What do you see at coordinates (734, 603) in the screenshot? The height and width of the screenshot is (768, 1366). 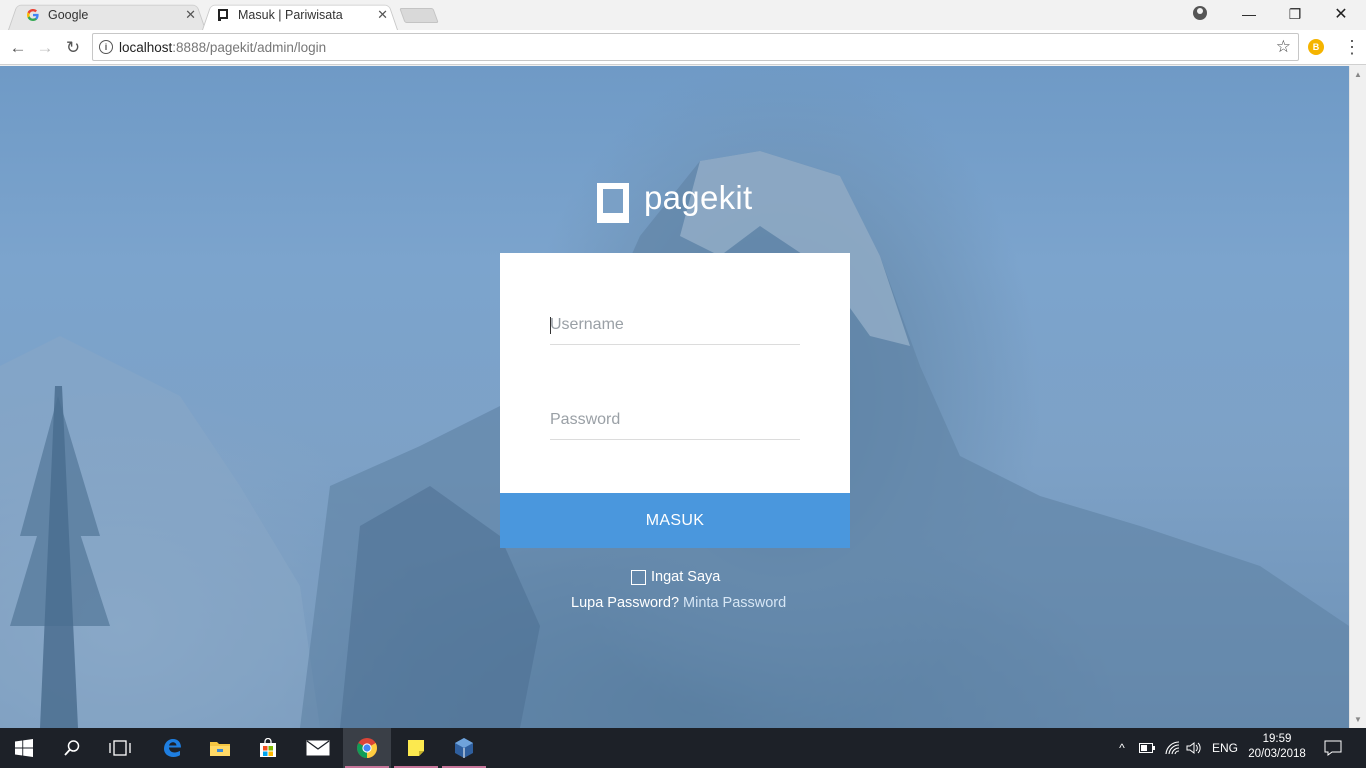 I see `request-password-link: Minta Password` at bounding box center [734, 603].